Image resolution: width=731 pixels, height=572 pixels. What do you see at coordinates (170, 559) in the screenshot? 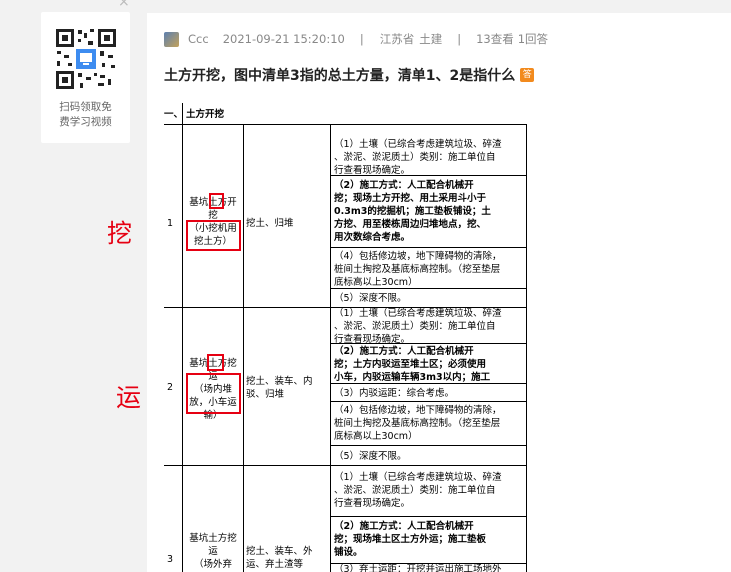
I see `row-number: 3` at bounding box center [170, 559].